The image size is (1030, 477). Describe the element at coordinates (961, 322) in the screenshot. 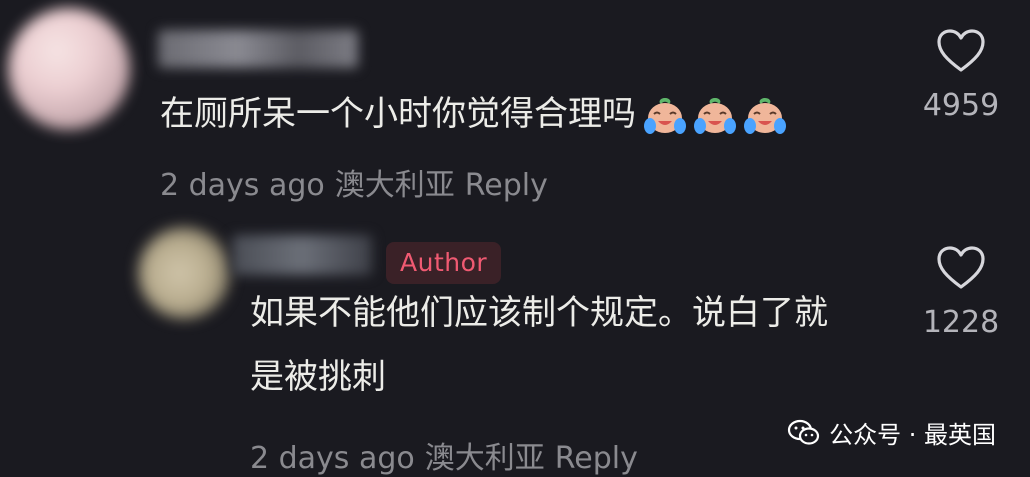

I see `like-count: 1228` at that location.